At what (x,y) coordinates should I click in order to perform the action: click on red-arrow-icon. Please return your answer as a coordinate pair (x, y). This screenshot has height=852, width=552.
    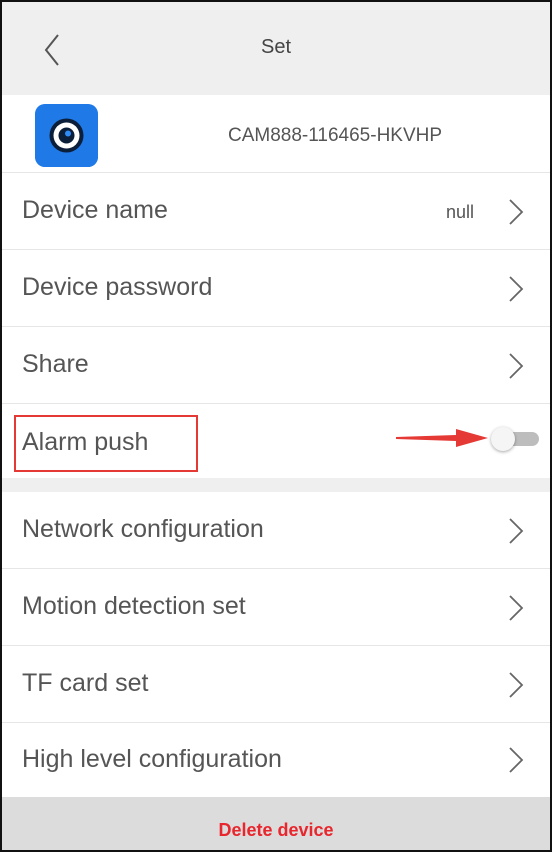
    Looking at the image, I should click on (442, 438).